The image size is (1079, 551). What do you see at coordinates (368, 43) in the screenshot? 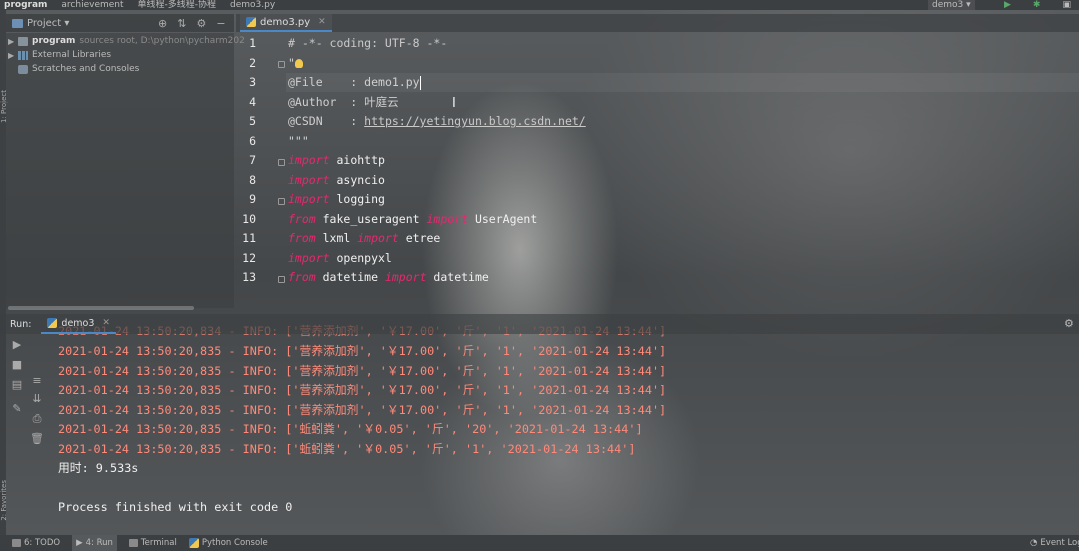
I see `code-line: # -*- coding: UTF-8 -*-` at bounding box center [368, 43].